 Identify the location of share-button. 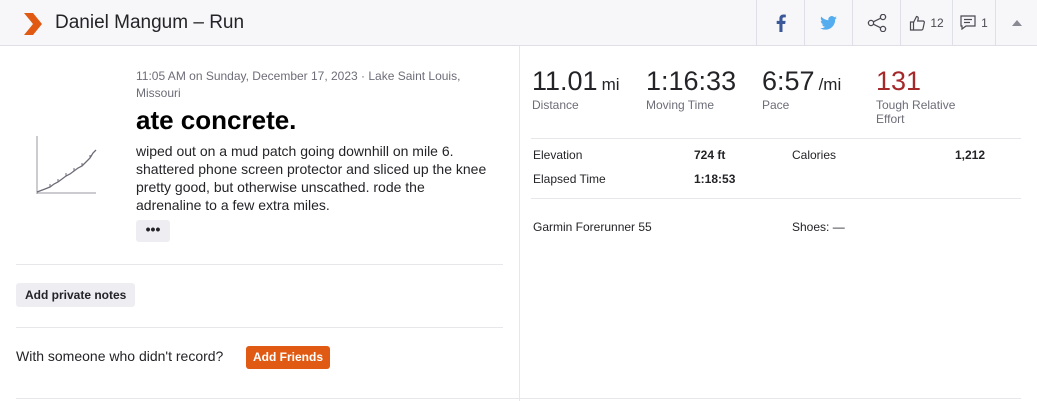
(876, 22).